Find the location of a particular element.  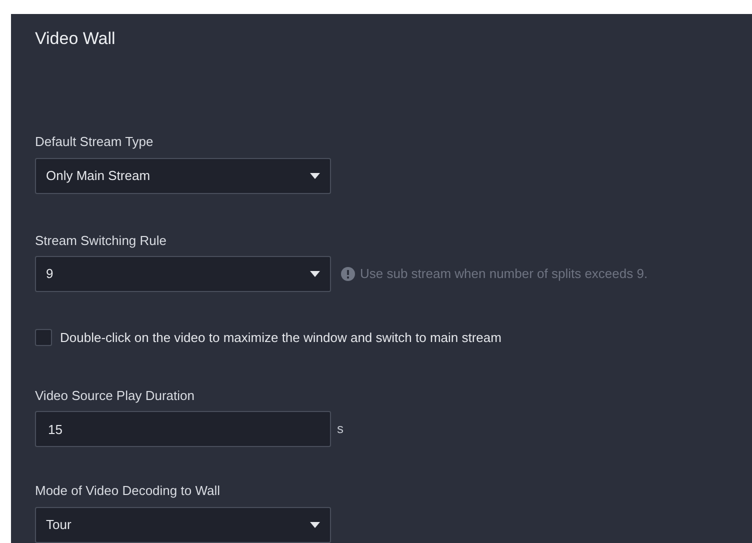

field-label: Mode of Video Decoding to Wall is located at coordinates (128, 491).